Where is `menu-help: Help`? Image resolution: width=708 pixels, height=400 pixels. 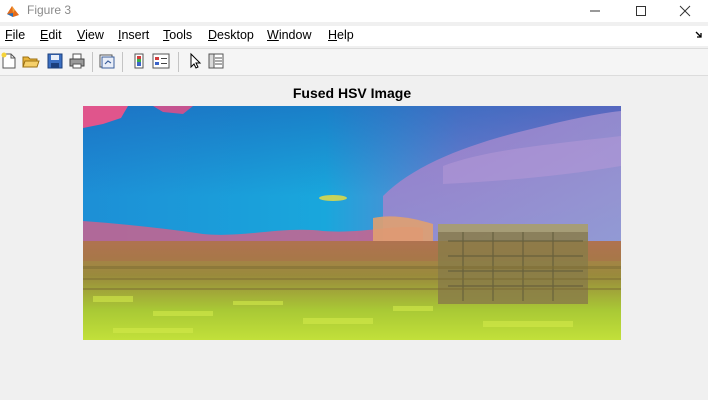
menu-help: Help is located at coordinates (341, 35).